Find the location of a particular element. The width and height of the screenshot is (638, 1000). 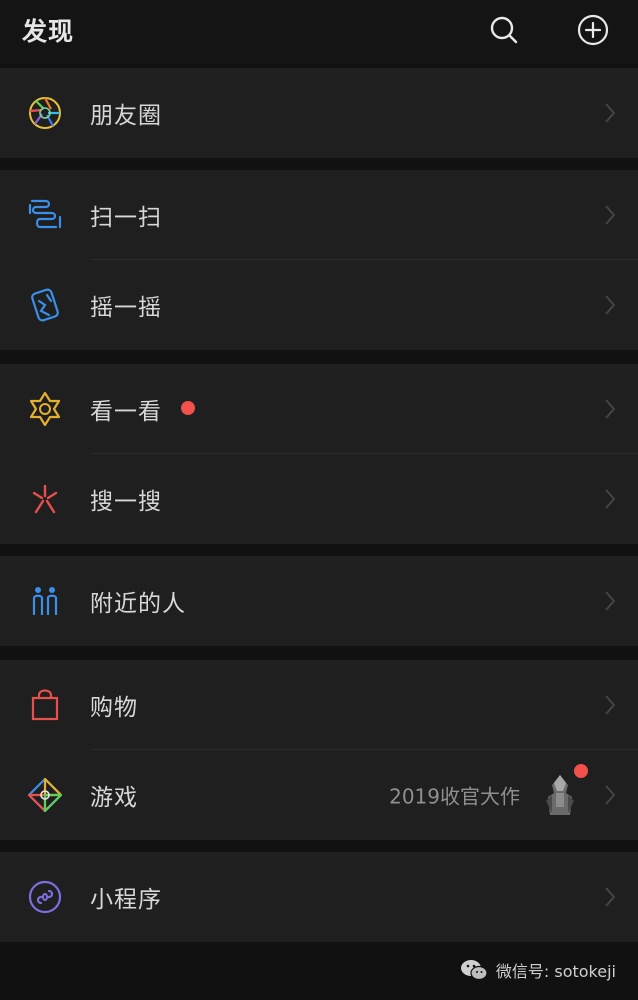

menu-item-shake: 摇一摇 is located at coordinates (319, 305).